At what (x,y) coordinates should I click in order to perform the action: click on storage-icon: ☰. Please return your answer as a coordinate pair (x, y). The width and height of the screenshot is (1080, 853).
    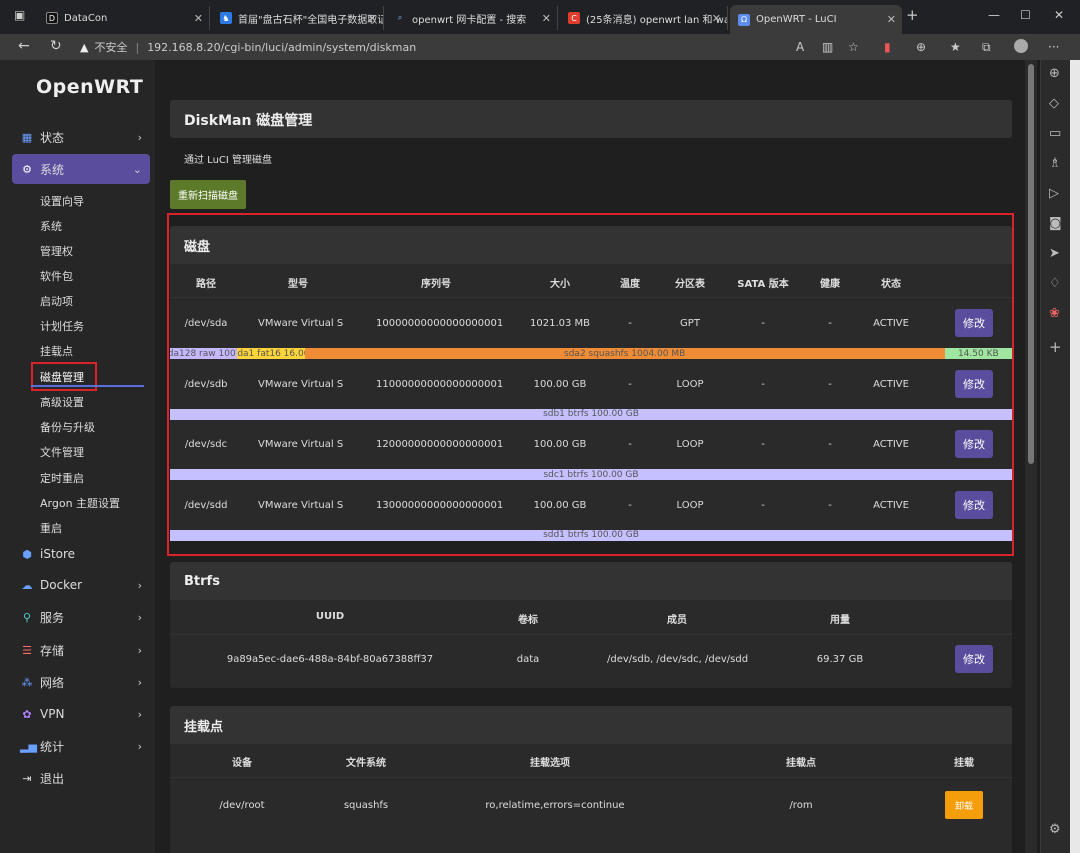
    Looking at the image, I should click on (27, 650).